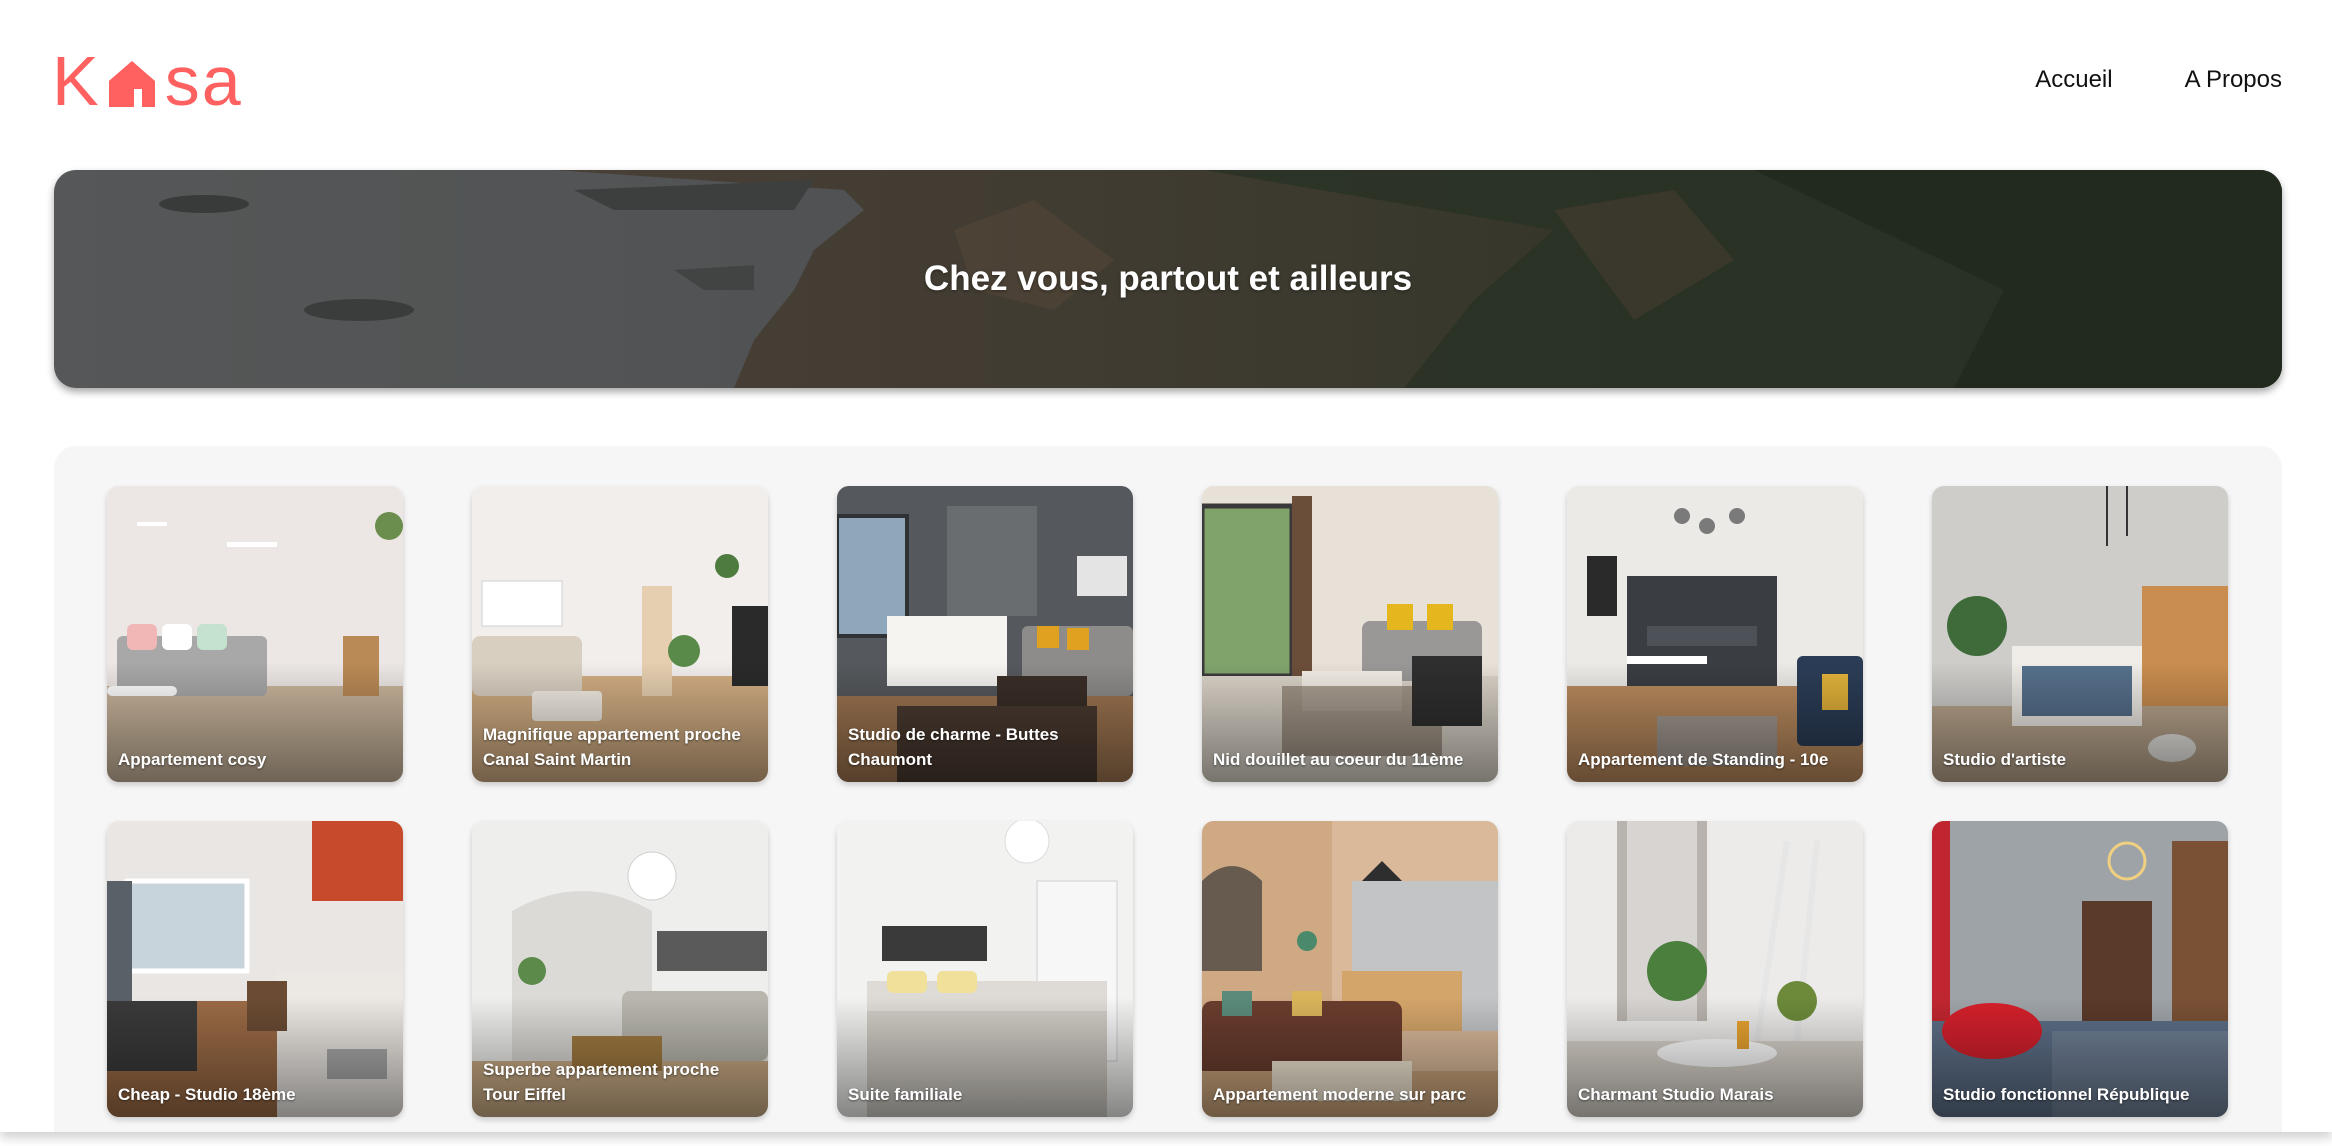 This screenshot has width=2332, height=1146. Describe the element at coordinates (2066, 1094) in the screenshot. I see `listing-card-title: Studio fonctionnel République` at that location.